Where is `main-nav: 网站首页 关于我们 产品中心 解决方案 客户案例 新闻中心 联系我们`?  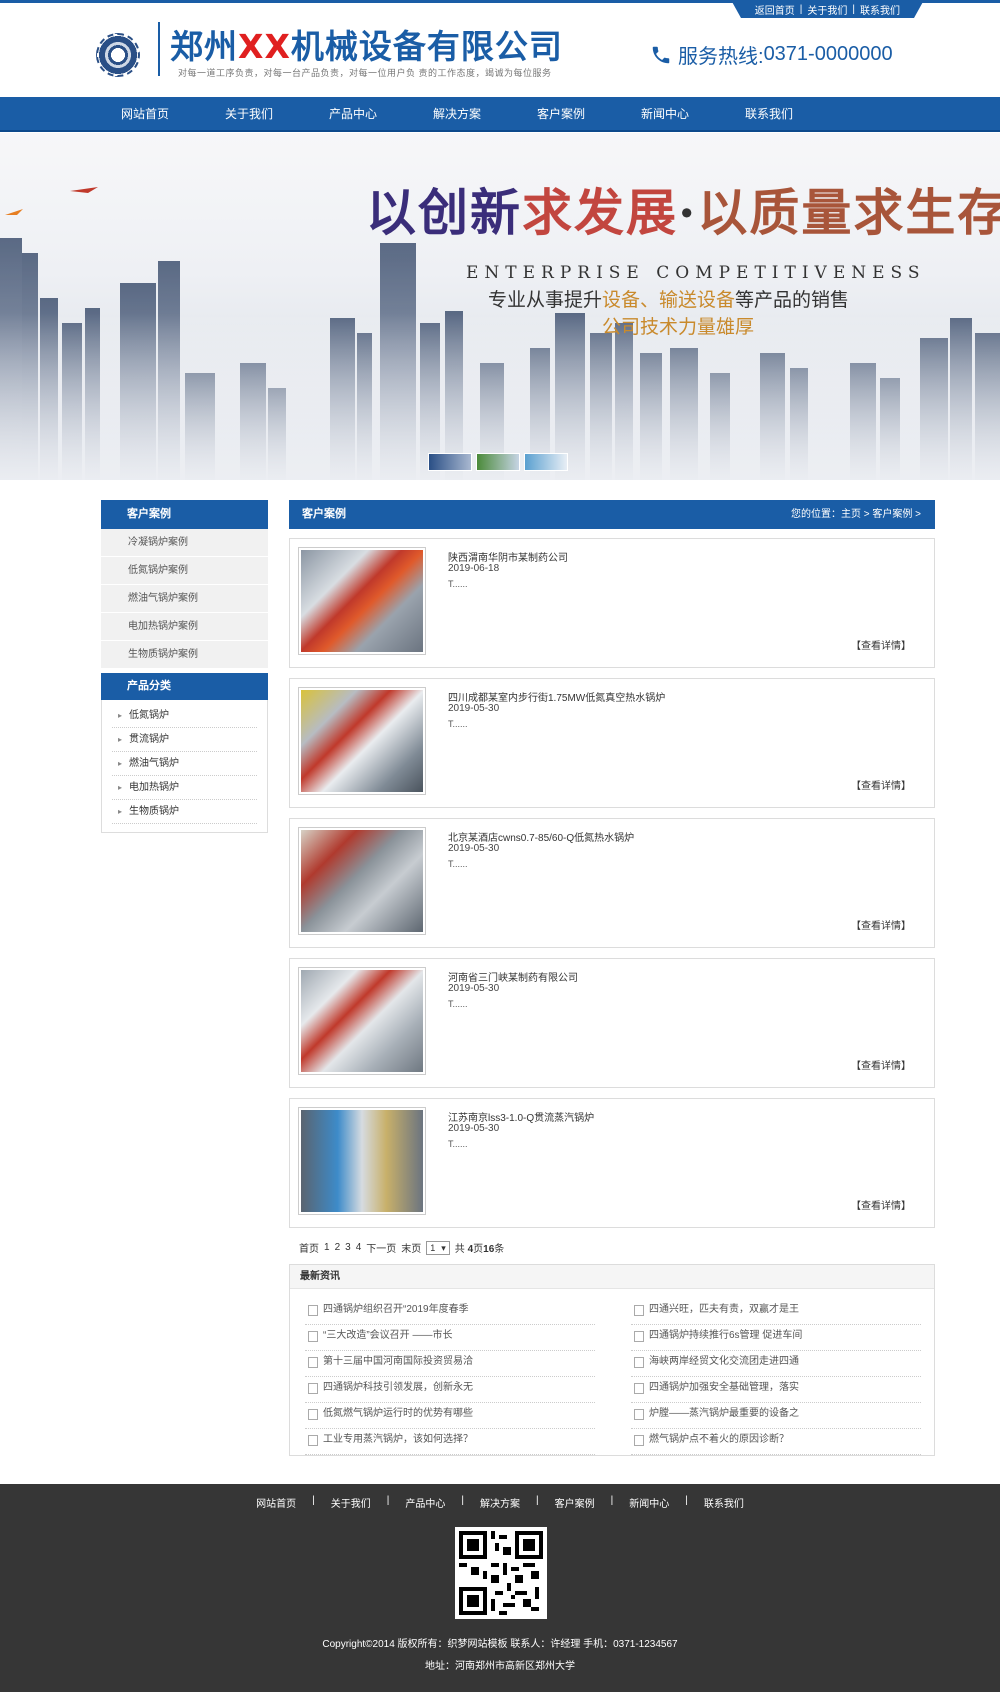 main-nav: 网站首页 关于我们 产品中心 解决方案 客户案例 新闻中心 联系我们 is located at coordinates (500, 114).